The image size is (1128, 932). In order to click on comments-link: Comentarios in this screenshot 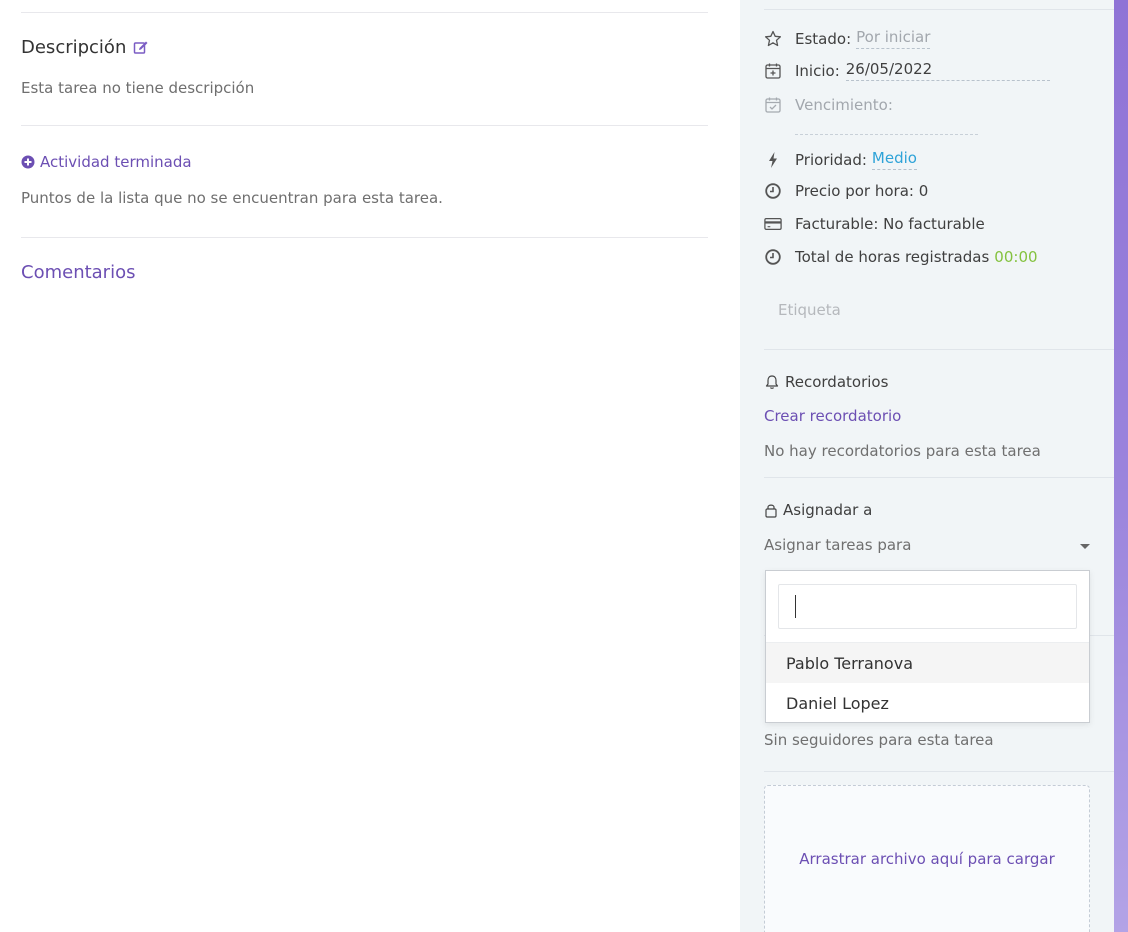, I will do `click(78, 272)`.